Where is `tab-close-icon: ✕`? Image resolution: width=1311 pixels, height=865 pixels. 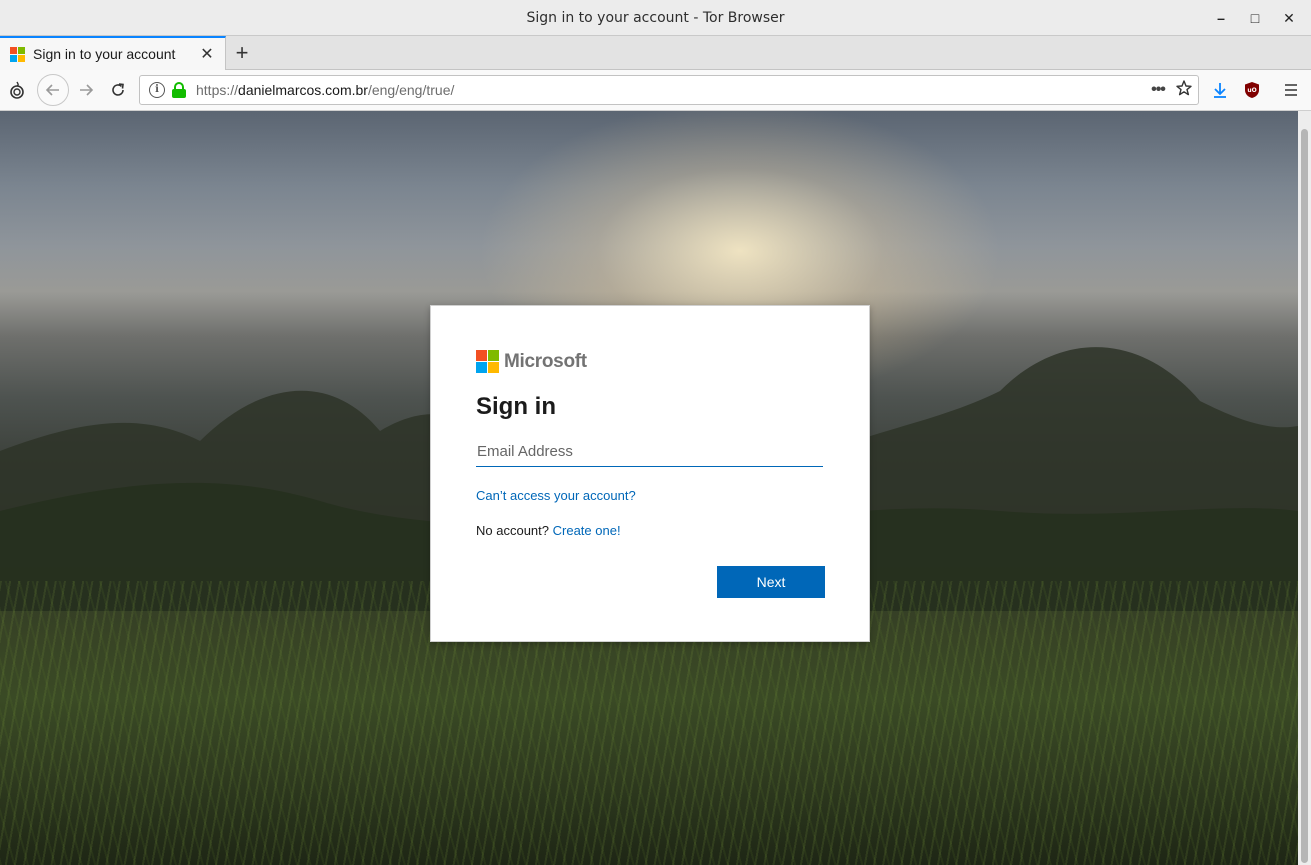 tab-close-icon: ✕ is located at coordinates (207, 54).